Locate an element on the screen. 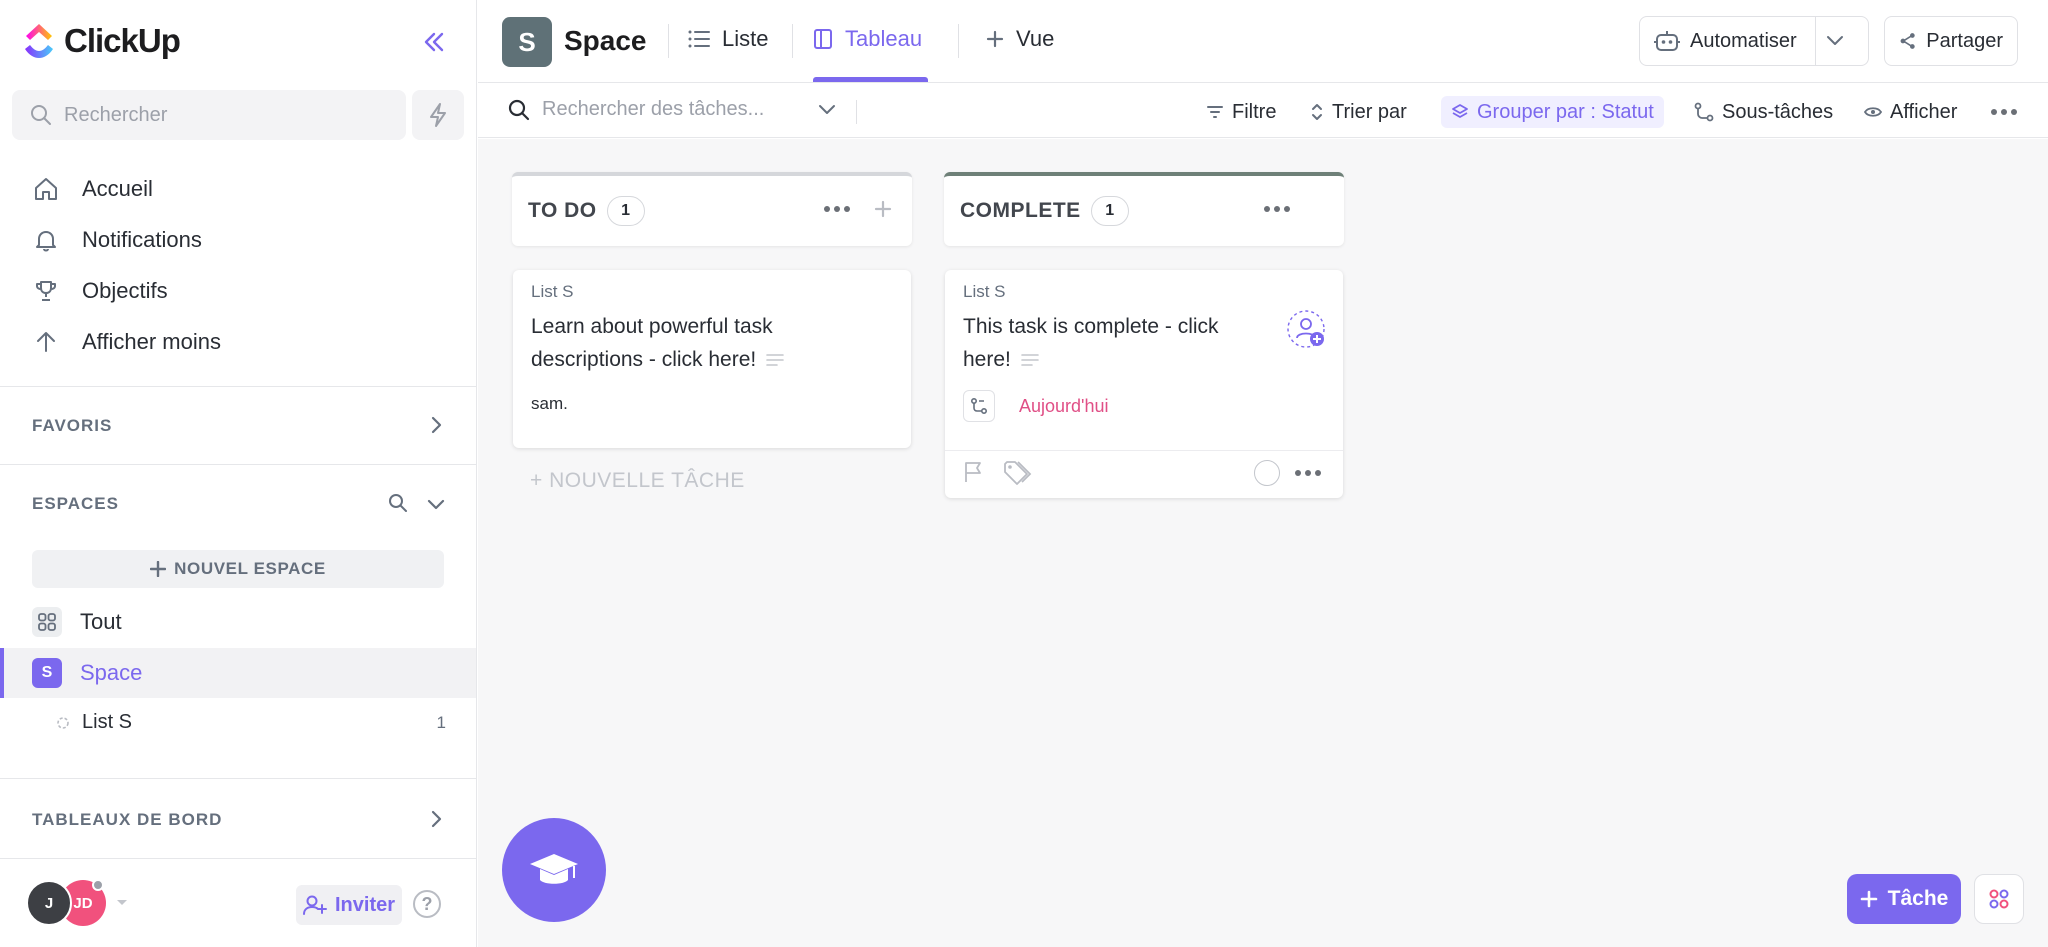  more-options-icon is located at coordinates (2004, 112).